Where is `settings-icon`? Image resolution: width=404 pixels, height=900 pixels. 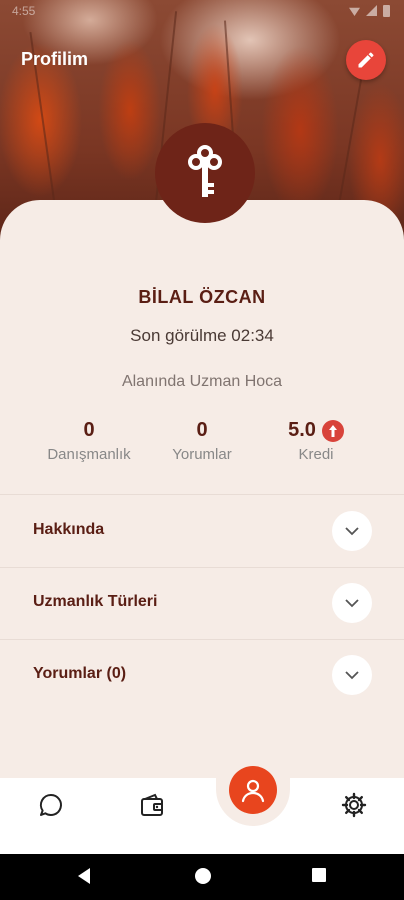
settings-icon is located at coordinates (354, 805).